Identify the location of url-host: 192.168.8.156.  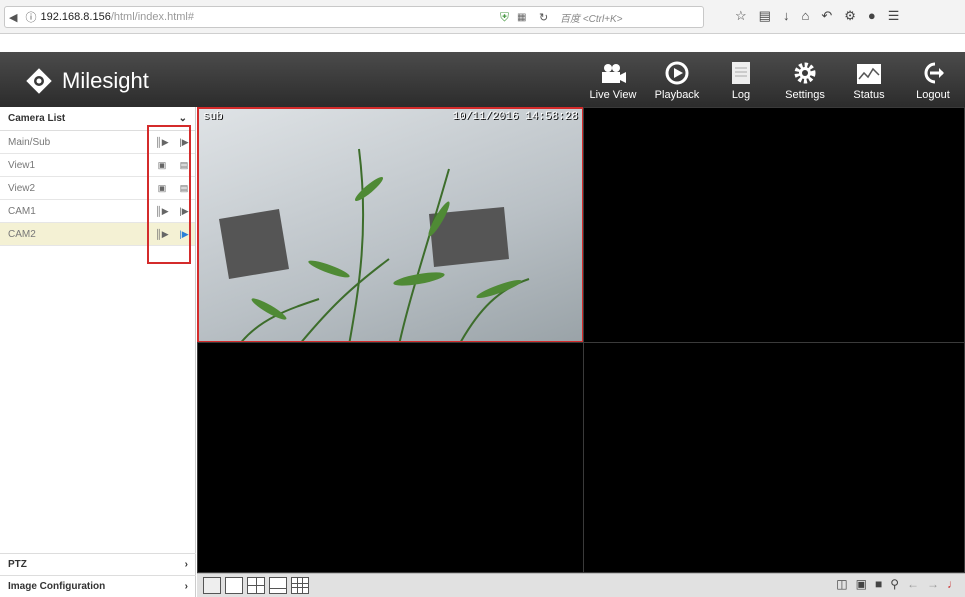
(75, 17).